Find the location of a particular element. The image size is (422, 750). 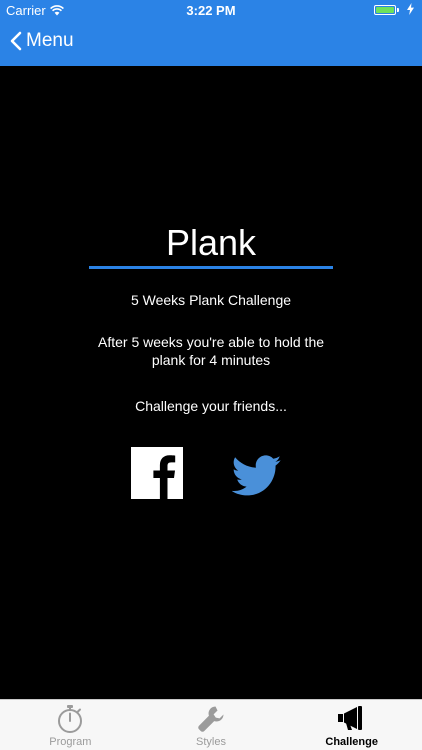

tab-bar: Program Styles Challenge is located at coordinates (211, 724).